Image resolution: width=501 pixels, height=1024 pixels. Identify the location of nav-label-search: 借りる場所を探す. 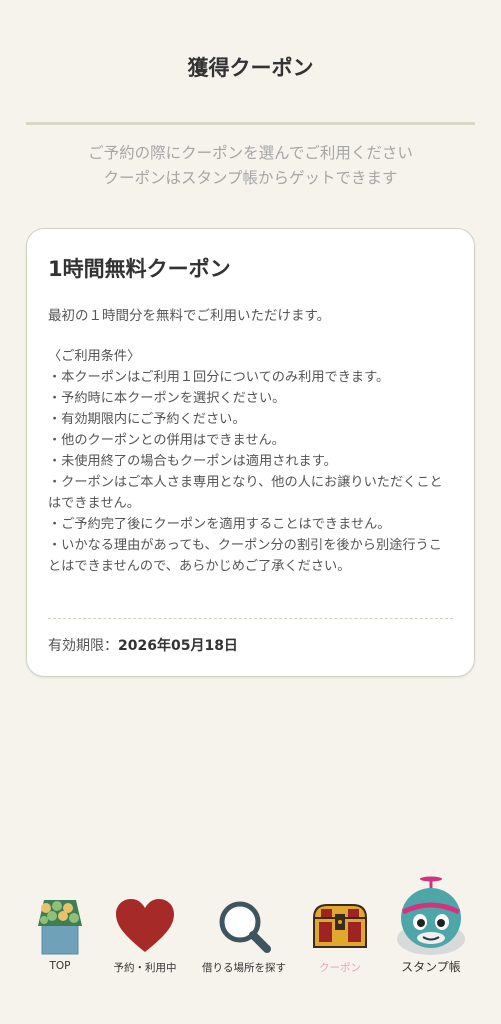
(244, 968).